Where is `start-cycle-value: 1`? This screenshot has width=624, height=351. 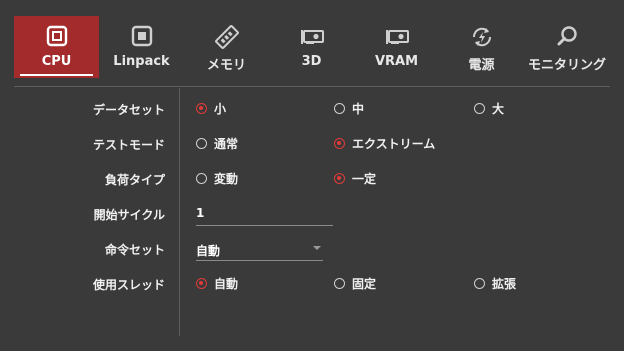
start-cycle-value: 1 is located at coordinates (200, 213).